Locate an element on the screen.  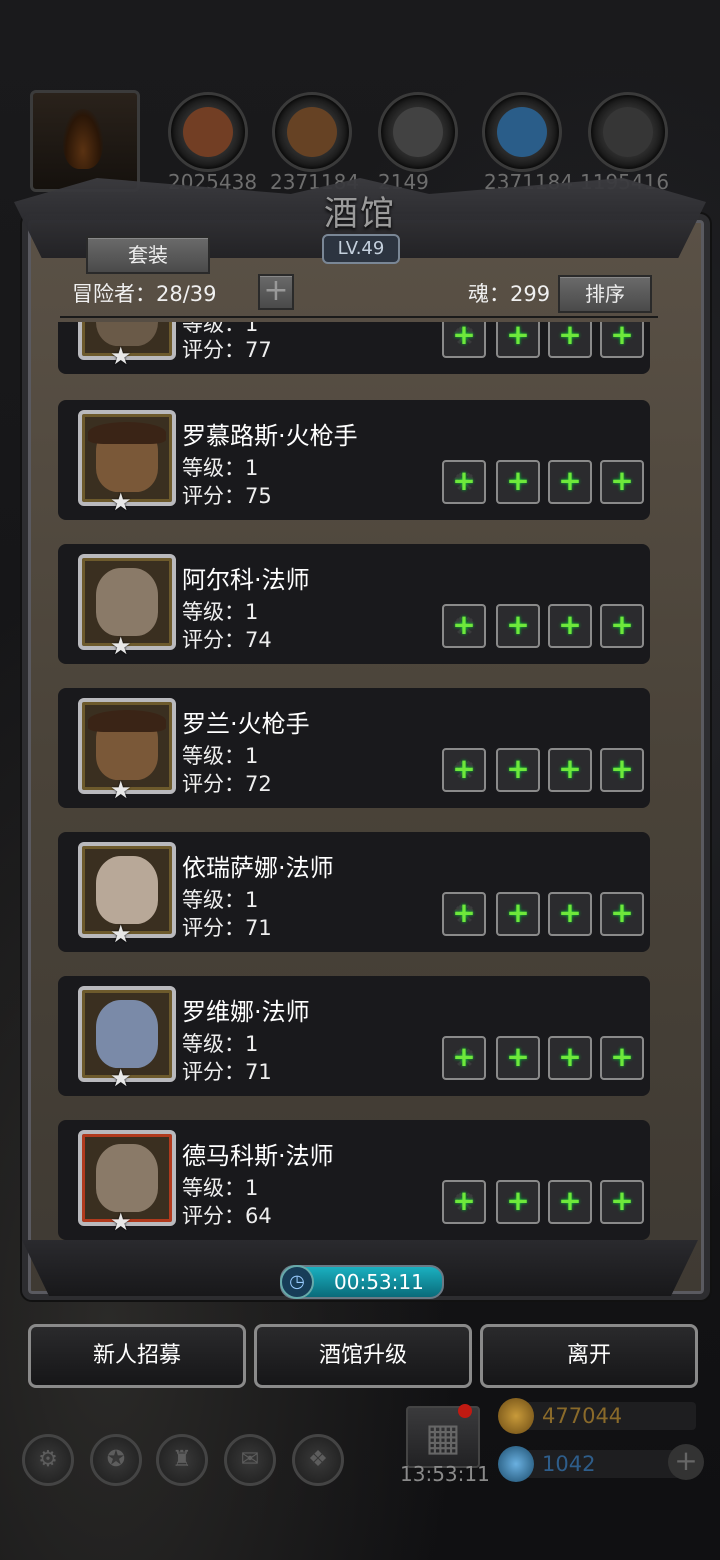
suit-button: 套装 is located at coordinates (148, 255).